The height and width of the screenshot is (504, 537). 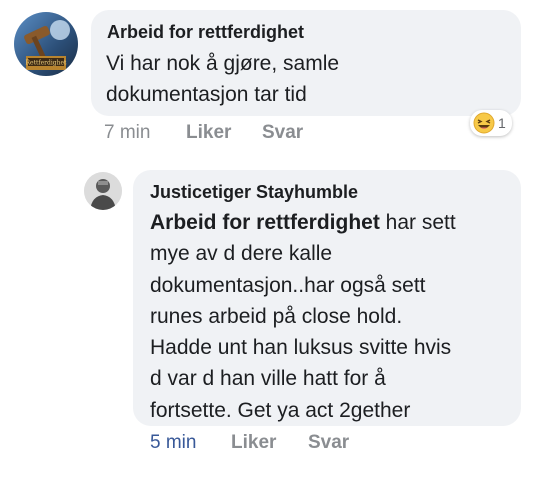 I want to click on comment-actions: 7 min Liker Svar, so click(x=254, y=134).